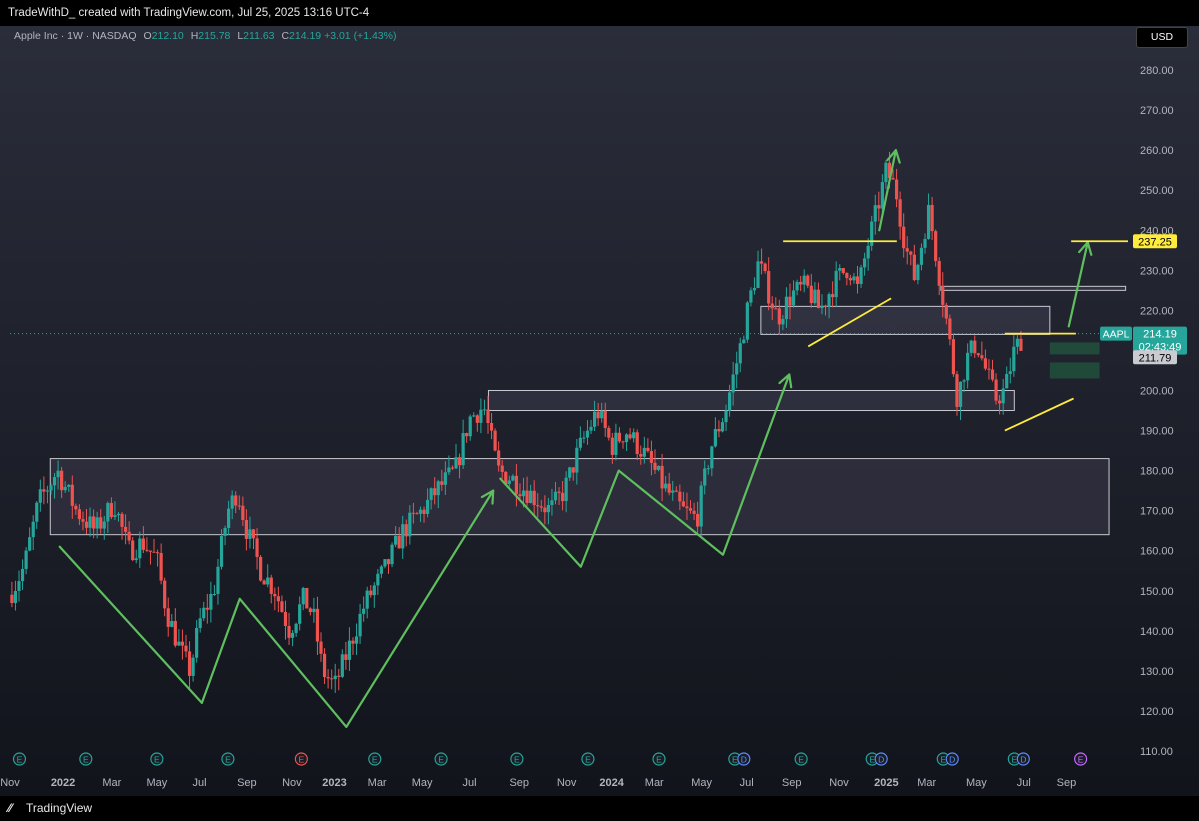  What do you see at coordinates (59, 808) in the screenshot?
I see `brand-name: TradingView` at bounding box center [59, 808].